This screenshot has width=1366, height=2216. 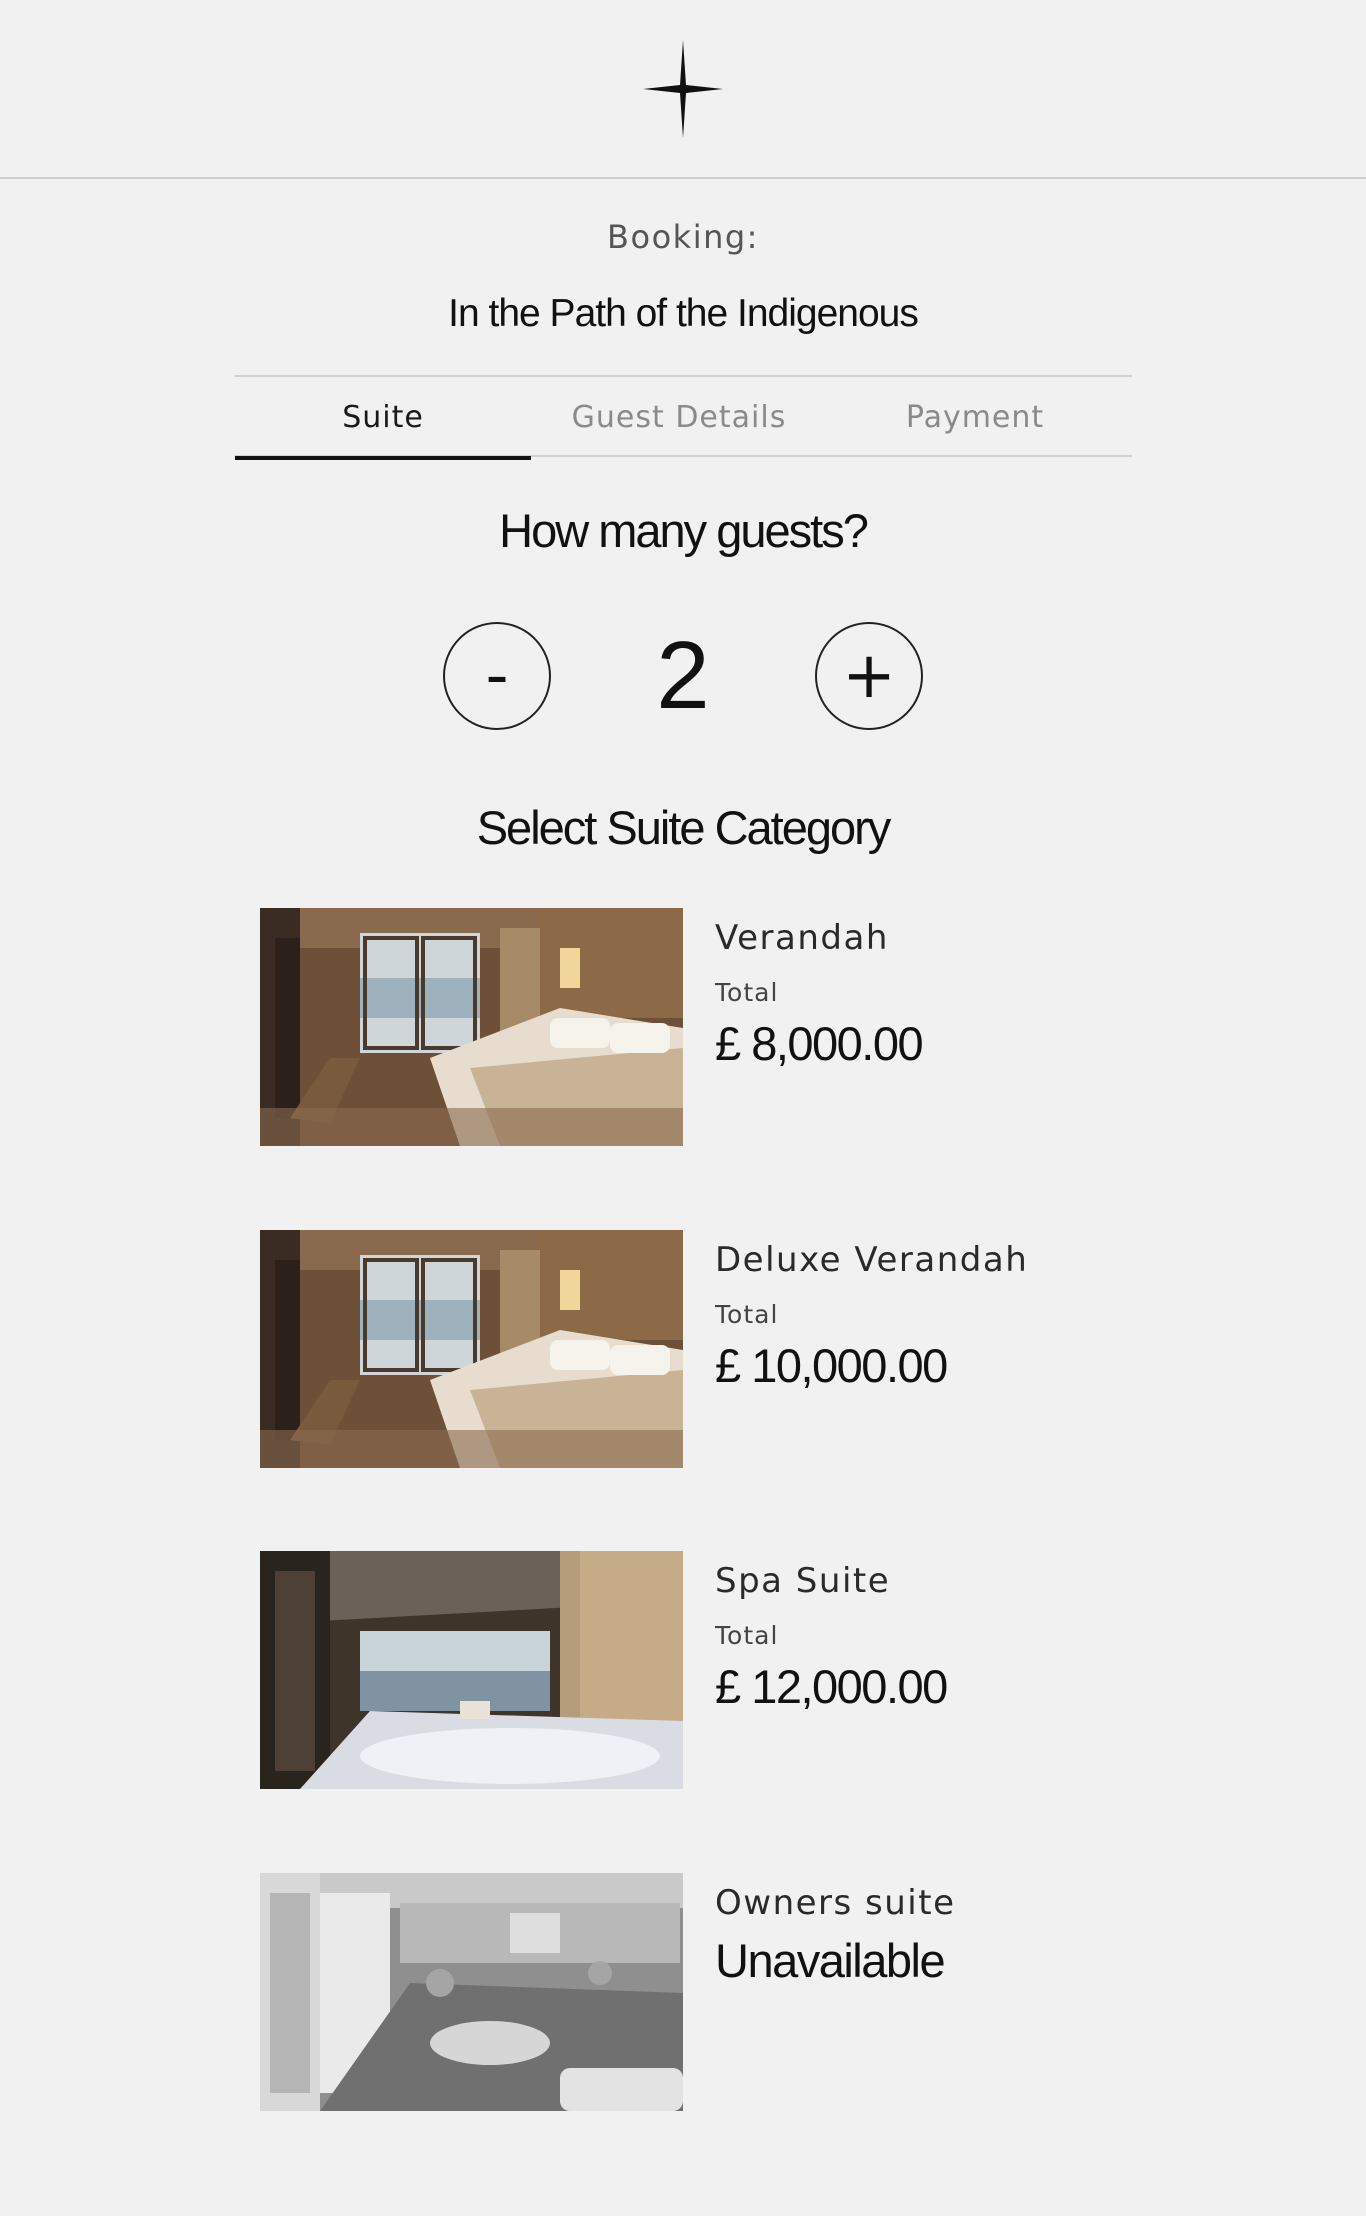 What do you see at coordinates (819, 1043) in the screenshot?
I see `suite-price: £ 8,000.00` at bounding box center [819, 1043].